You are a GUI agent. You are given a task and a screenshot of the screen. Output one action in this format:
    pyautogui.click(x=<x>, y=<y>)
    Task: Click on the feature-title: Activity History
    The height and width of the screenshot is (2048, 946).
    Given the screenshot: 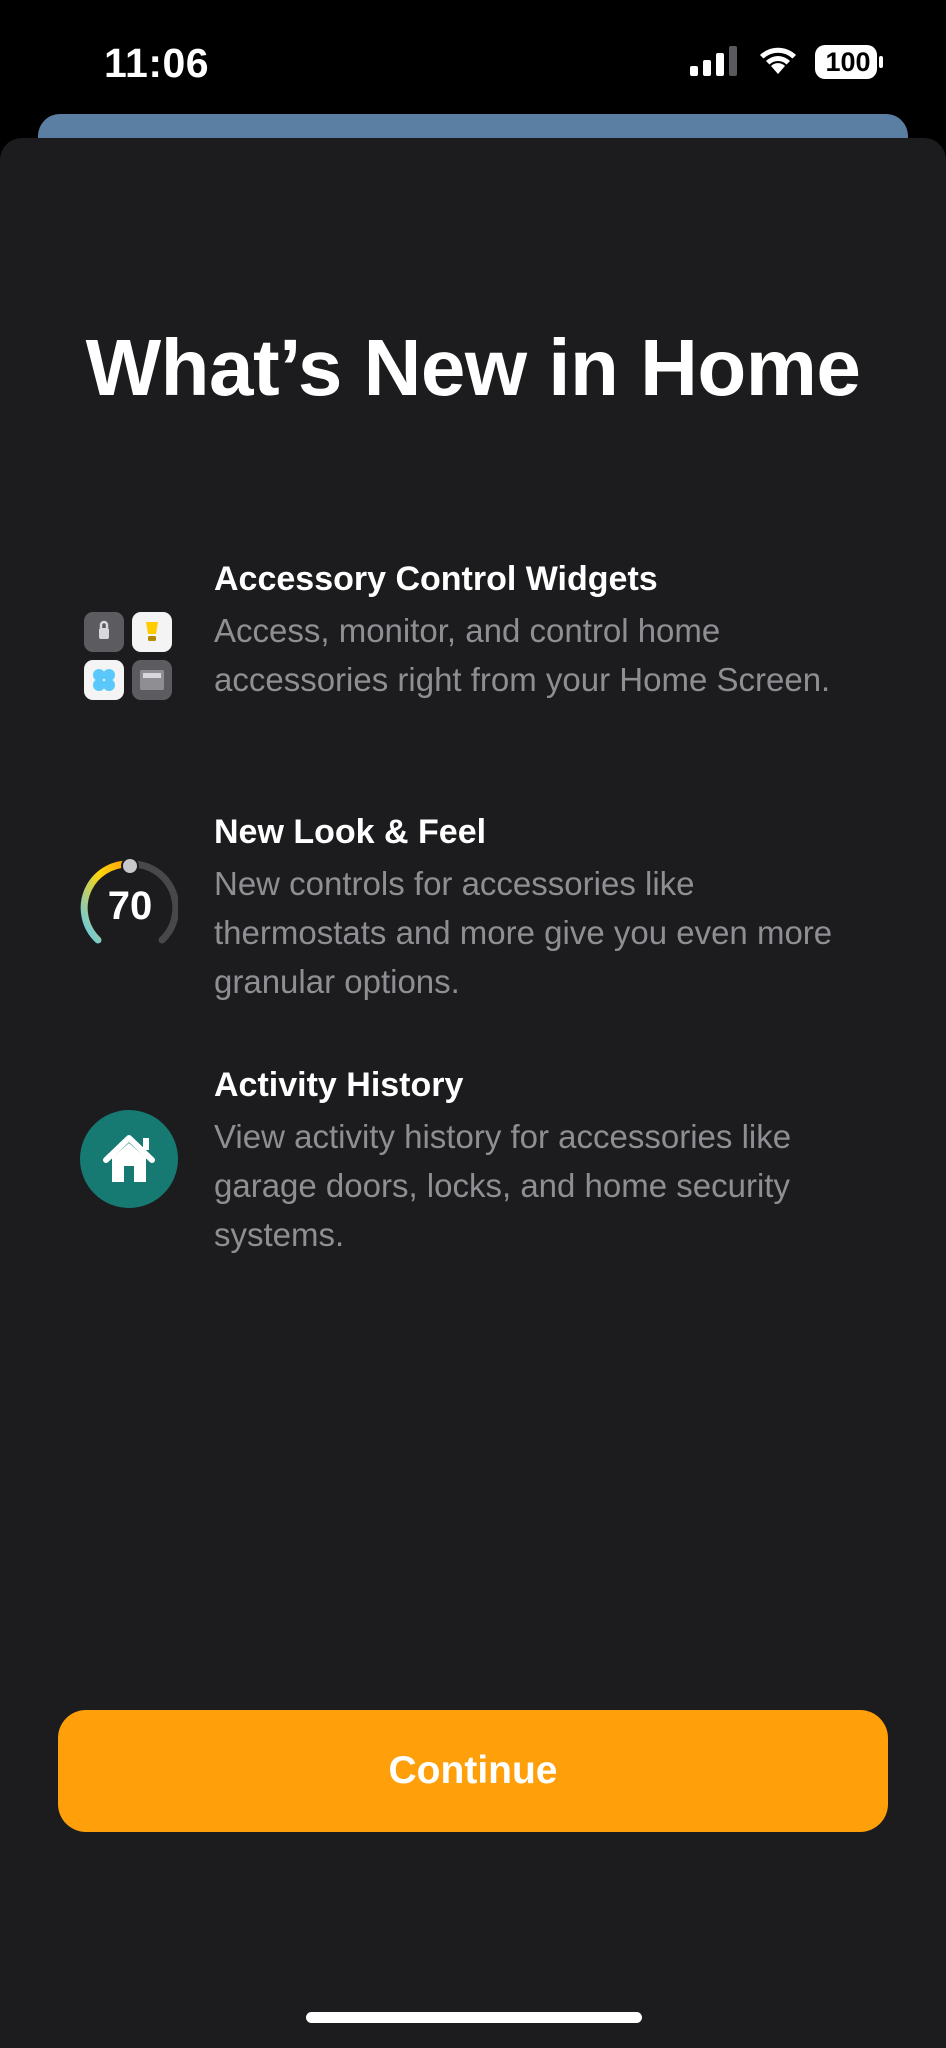 What is the action you would take?
    pyautogui.click(x=339, y=1085)
    